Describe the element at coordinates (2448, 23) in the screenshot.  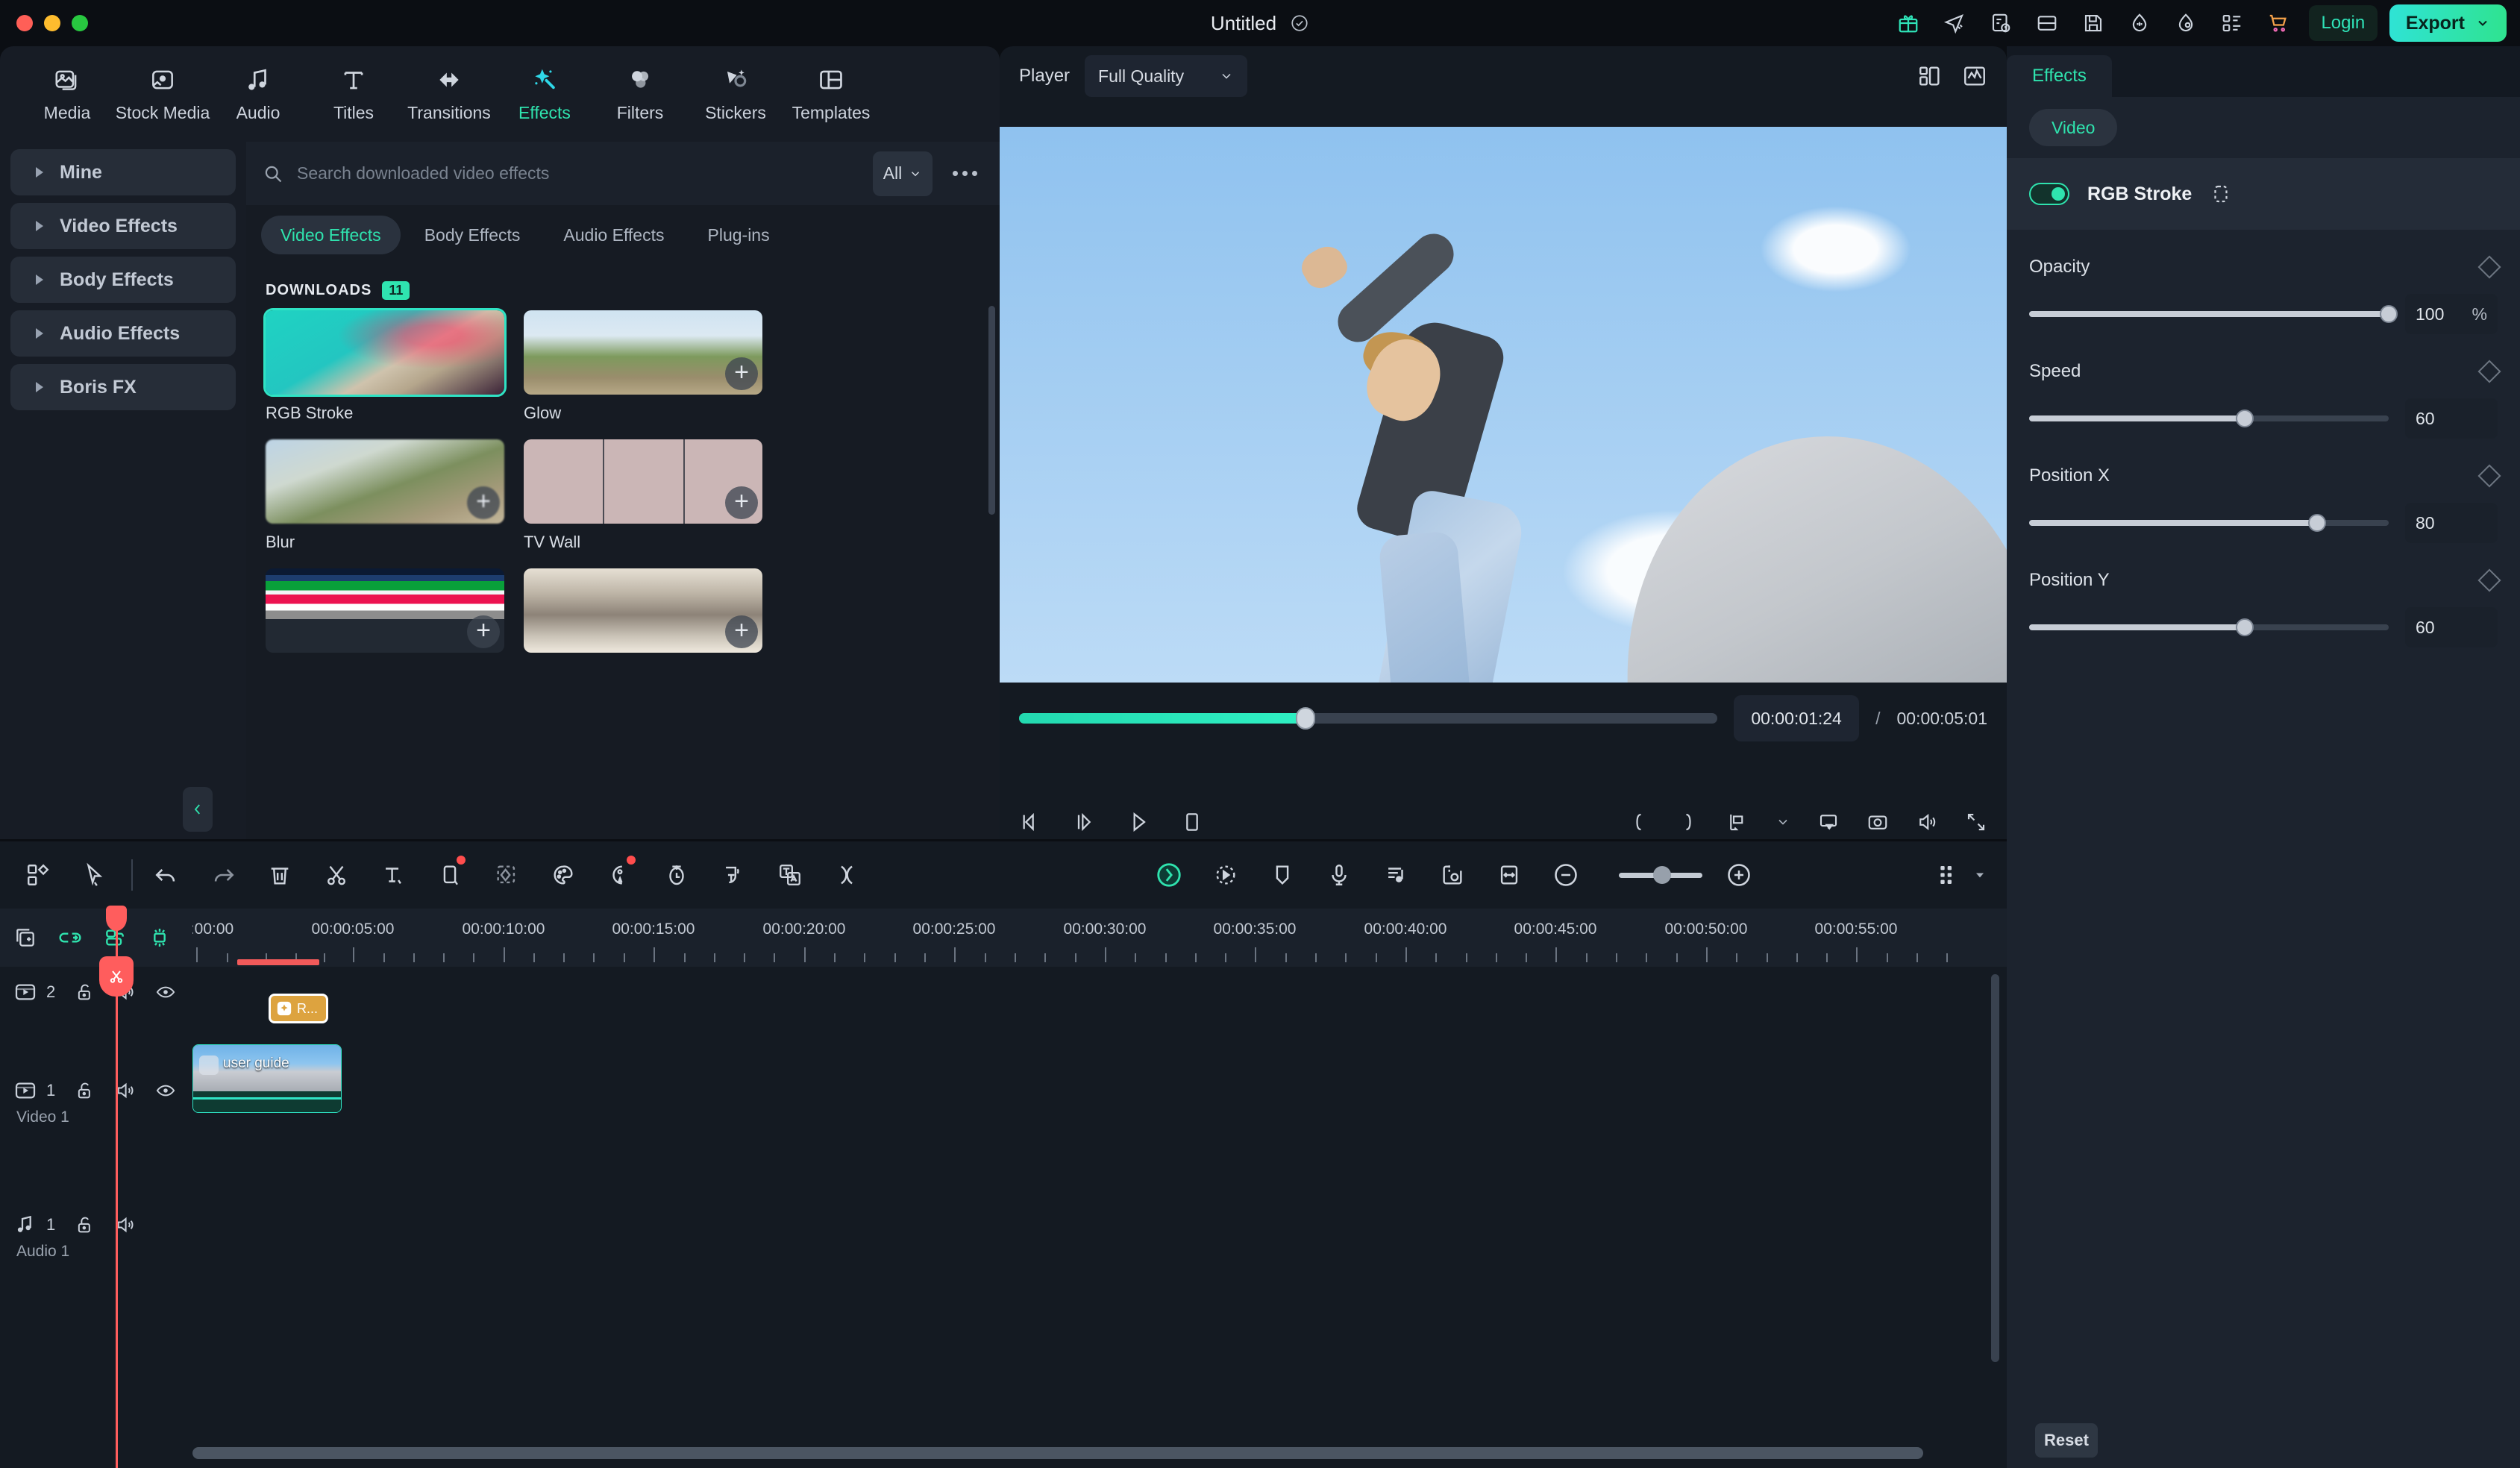
I see `export-button: Export` at that location.